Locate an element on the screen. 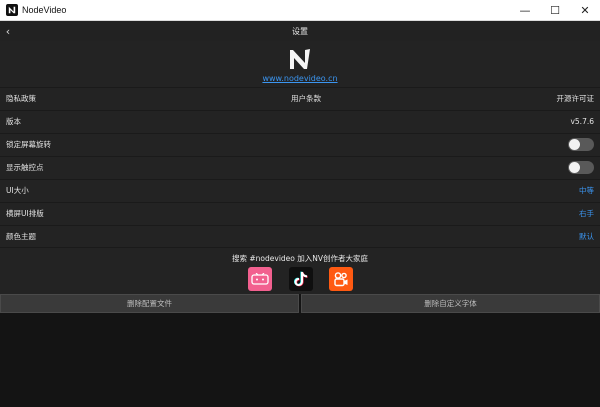  nodevideo-logo is located at coordinates (300, 59).